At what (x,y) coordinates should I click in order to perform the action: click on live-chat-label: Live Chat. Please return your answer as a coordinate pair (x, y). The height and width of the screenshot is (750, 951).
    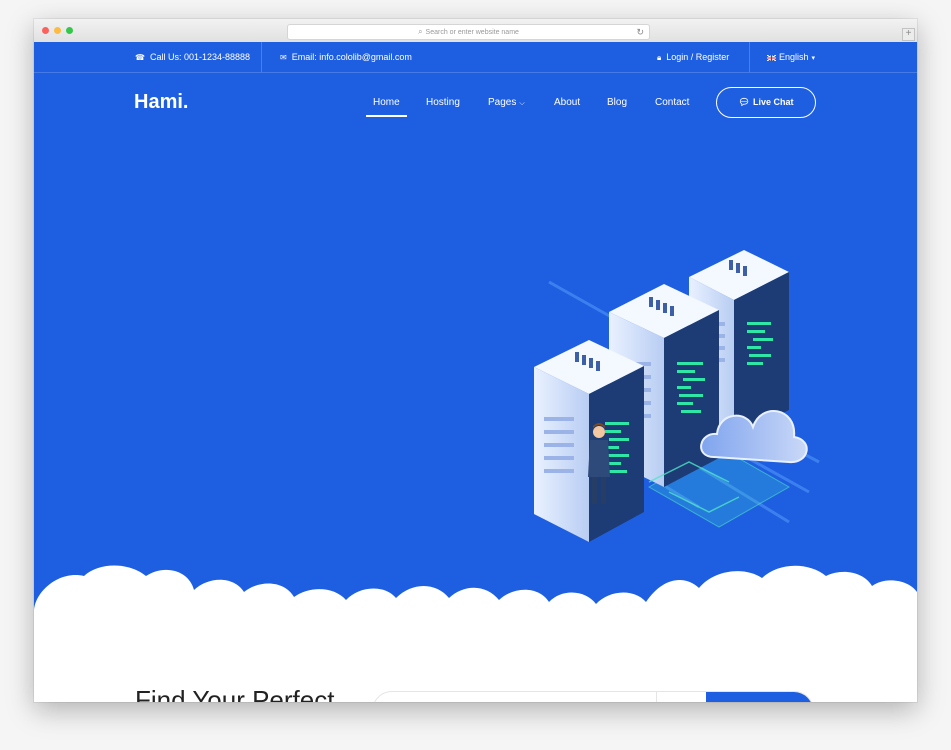
    Looking at the image, I should click on (773, 102).